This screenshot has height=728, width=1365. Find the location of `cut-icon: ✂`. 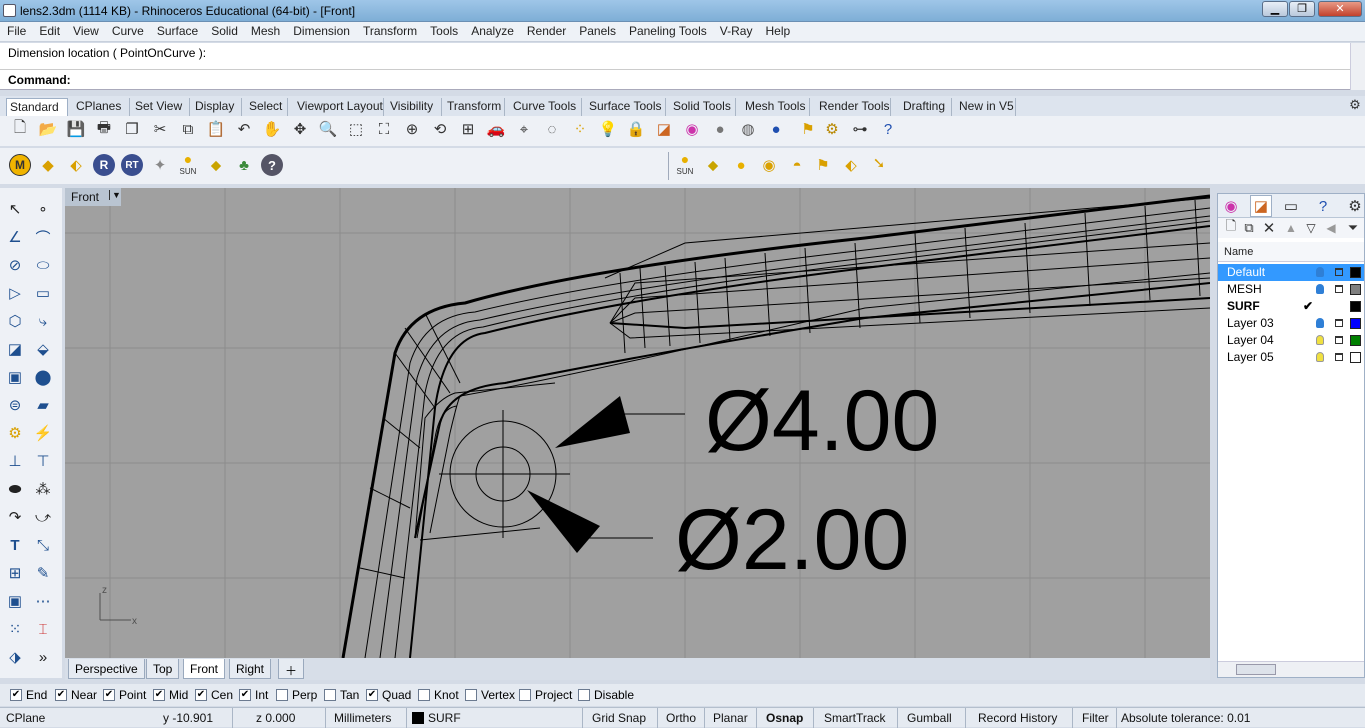

cut-icon: ✂ is located at coordinates (160, 129).